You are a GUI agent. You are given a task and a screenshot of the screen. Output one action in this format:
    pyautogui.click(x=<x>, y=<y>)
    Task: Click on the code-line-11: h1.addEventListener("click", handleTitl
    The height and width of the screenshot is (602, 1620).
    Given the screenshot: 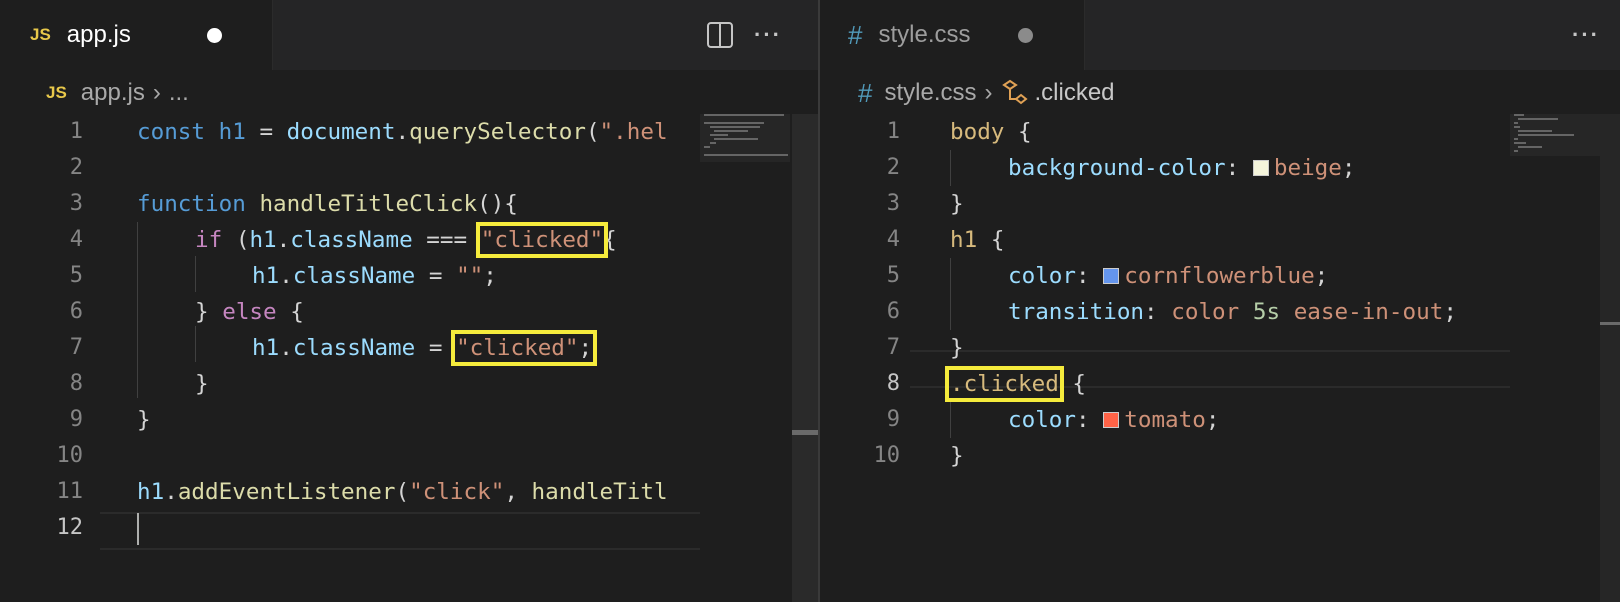 What is the action you would take?
    pyautogui.click(x=402, y=492)
    